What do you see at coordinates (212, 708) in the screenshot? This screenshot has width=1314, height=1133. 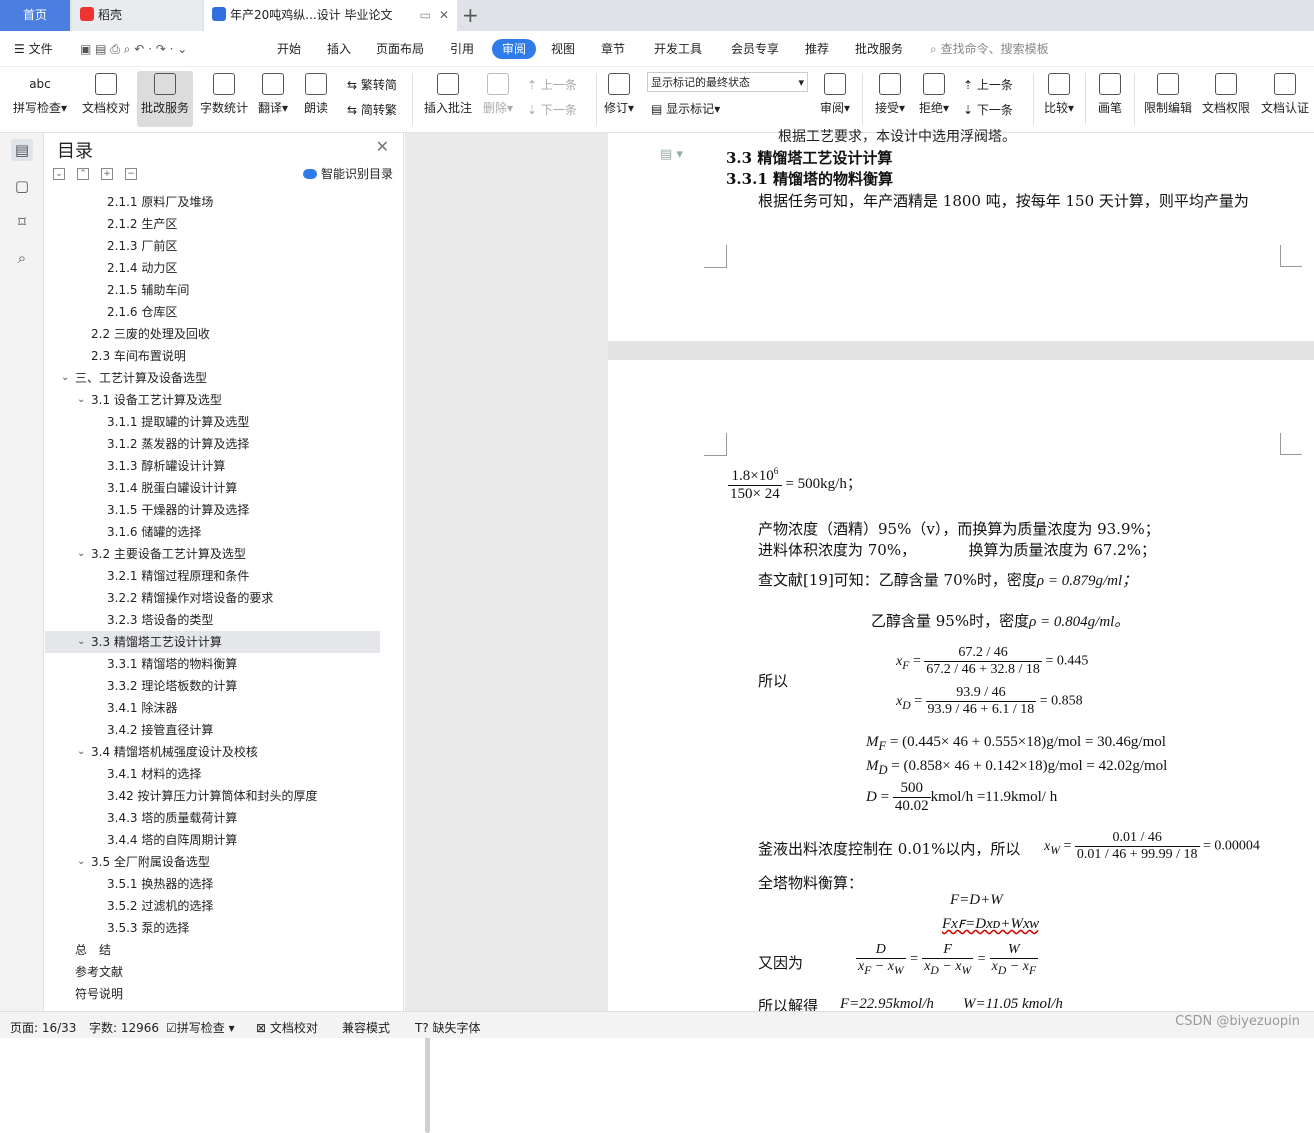 I see `toc-item: 3.4.1 除沫器` at bounding box center [212, 708].